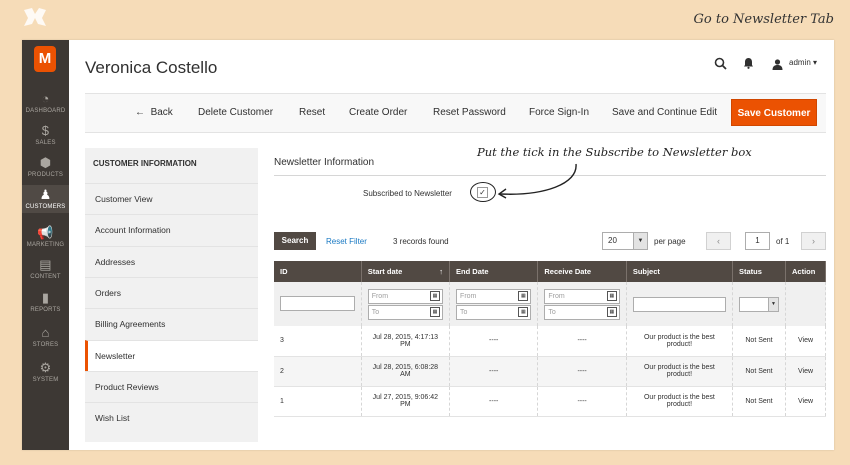 This screenshot has width=850, height=465. I want to click on admin-user-menu: admin ▾, so click(803, 62).